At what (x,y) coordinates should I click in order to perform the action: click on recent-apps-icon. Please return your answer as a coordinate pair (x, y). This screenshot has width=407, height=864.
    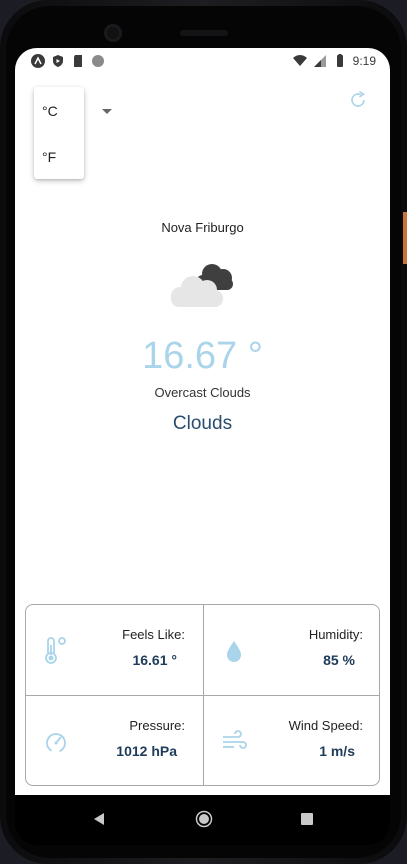
    Looking at the image, I should click on (307, 819).